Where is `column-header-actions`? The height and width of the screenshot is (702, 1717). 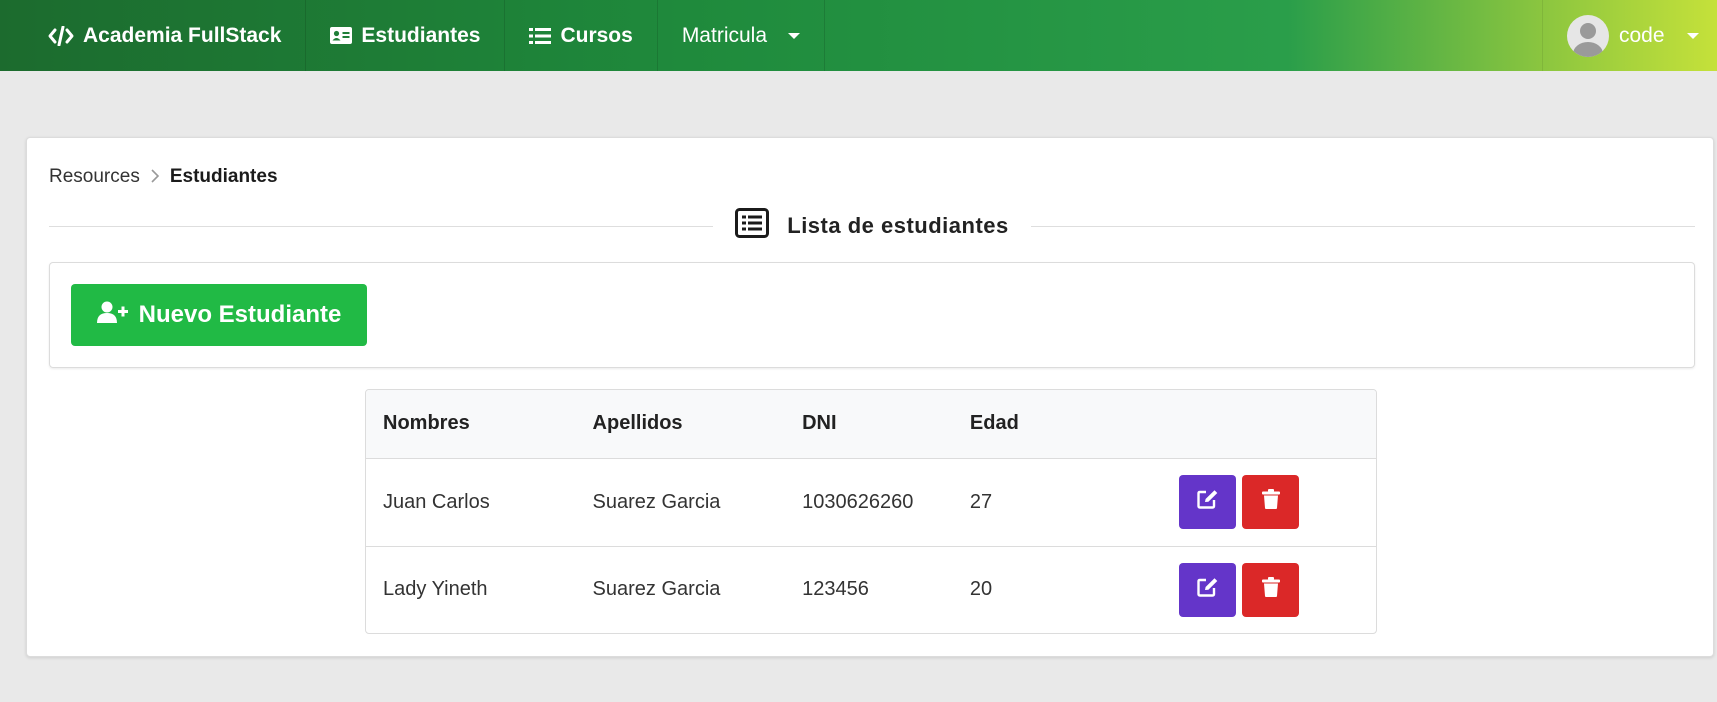 column-header-actions is located at coordinates (1269, 424).